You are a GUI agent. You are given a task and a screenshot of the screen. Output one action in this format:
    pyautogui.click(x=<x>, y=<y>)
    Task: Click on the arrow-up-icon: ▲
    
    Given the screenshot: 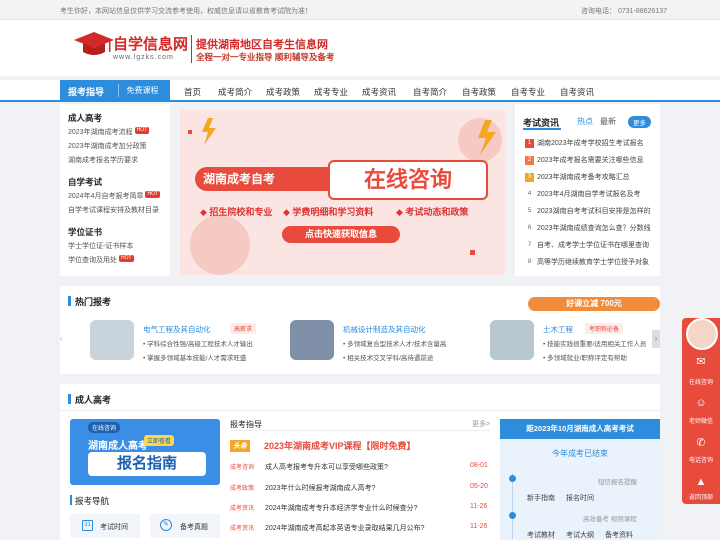 What is the action you would take?
    pyautogui.click(x=701, y=482)
    